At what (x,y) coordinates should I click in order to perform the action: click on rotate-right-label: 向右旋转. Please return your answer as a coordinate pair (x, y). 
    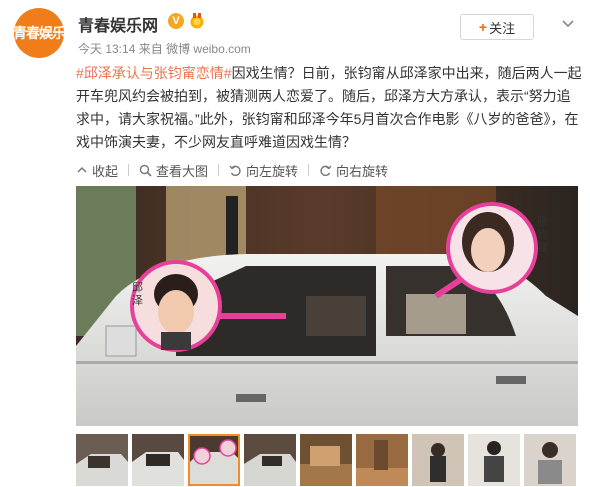
    Looking at the image, I should click on (362, 171).